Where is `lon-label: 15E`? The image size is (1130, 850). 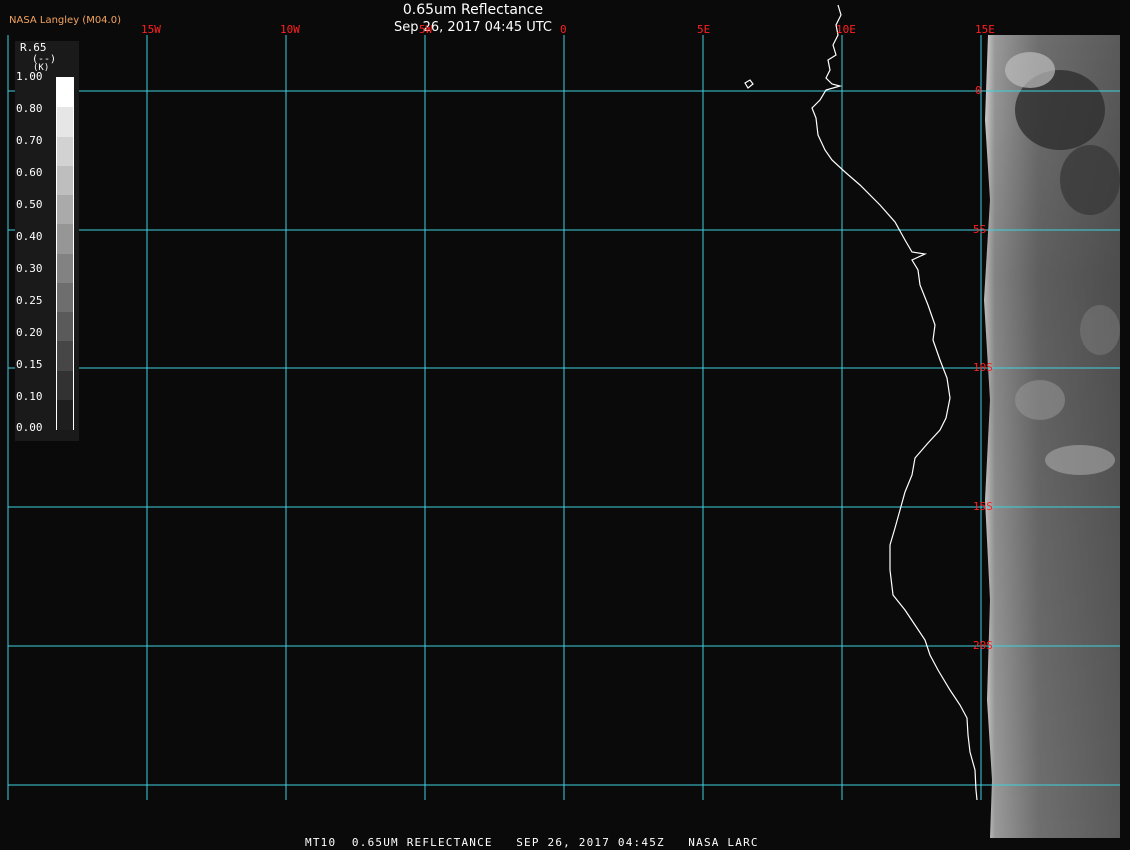
lon-label: 15E is located at coordinates (985, 29).